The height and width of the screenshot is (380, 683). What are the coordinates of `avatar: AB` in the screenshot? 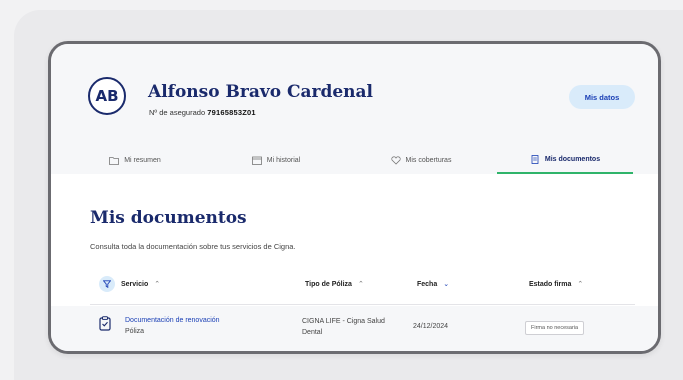 It's located at (107, 96).